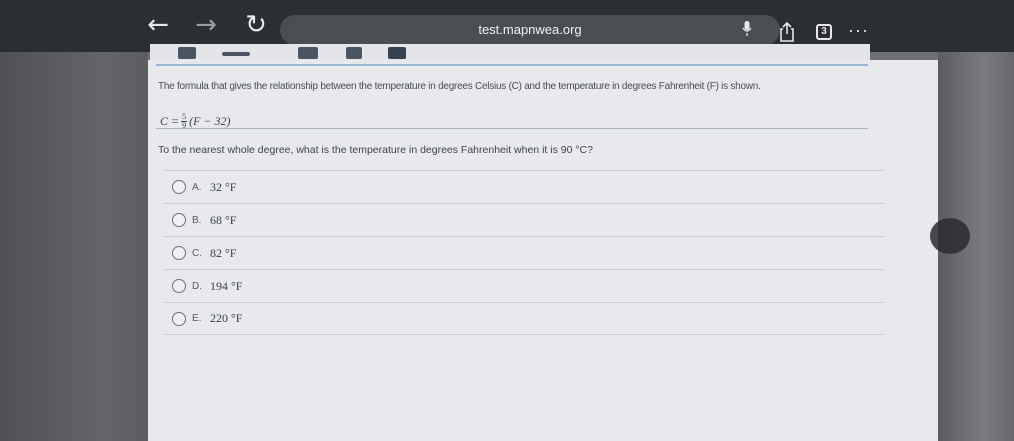  Describe the element at coordinates (197, 187) in the screenshot. I see `choice-letter: A.` at that location.